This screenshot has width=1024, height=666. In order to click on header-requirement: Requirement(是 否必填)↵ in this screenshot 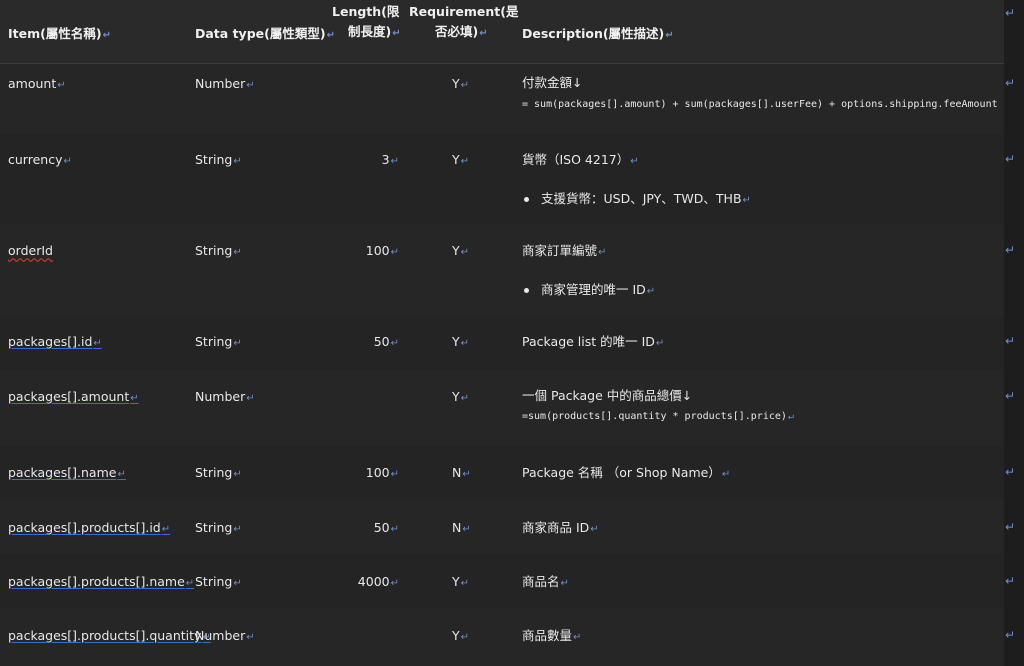, I will do `click(464, 21)`.